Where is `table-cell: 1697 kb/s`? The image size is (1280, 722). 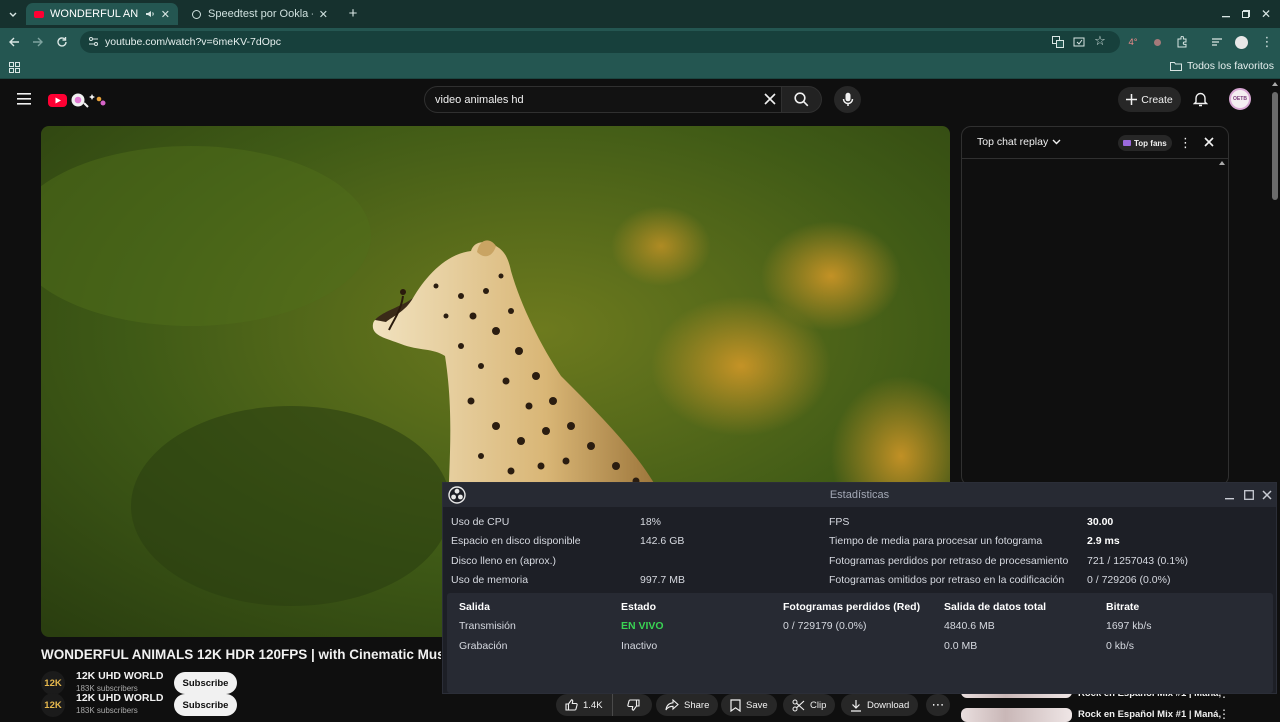 table-cell: 1697 kb/s is located at coordinates (1129, 626).